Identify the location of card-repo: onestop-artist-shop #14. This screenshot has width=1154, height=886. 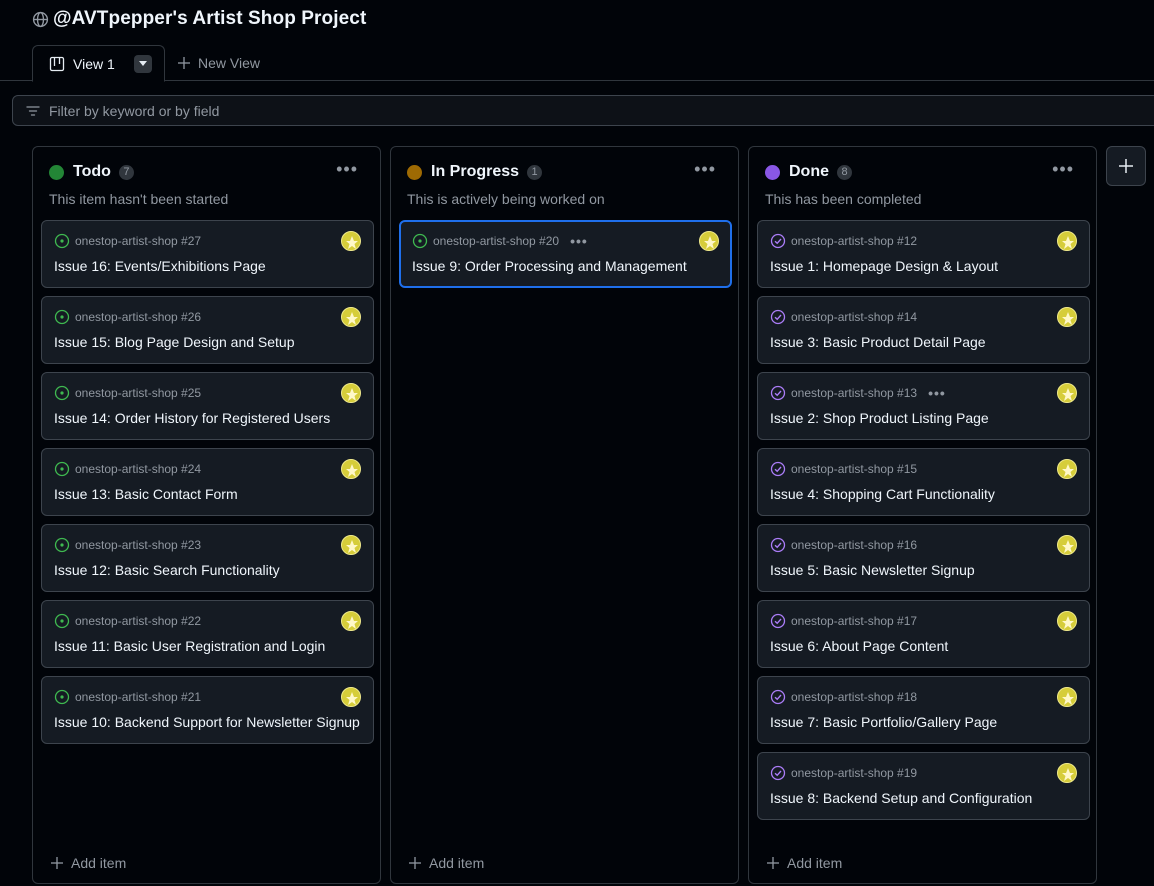
(854, 317).